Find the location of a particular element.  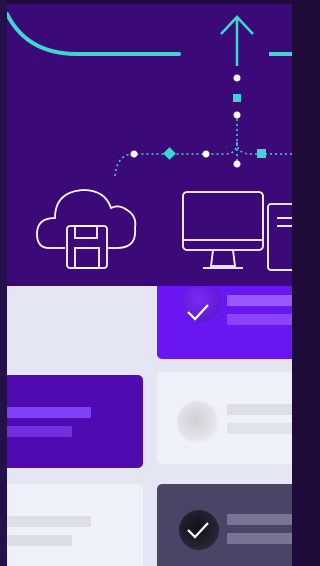

avatar is located at coordinates (198, 422).